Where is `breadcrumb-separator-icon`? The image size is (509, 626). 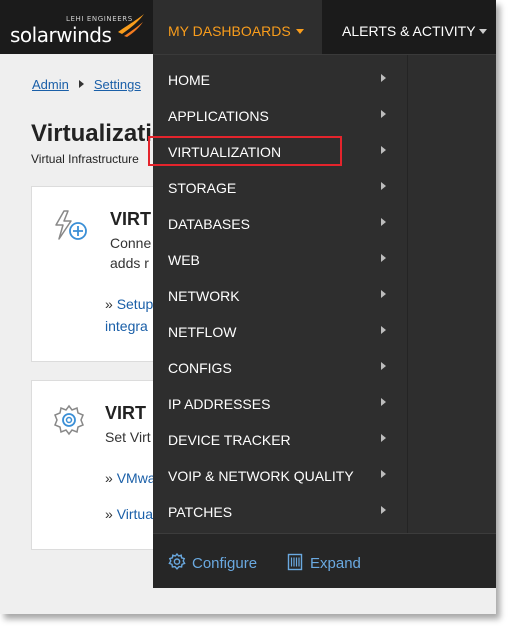
breadcrumb-separator-icon is located at coordinates (81, 84).